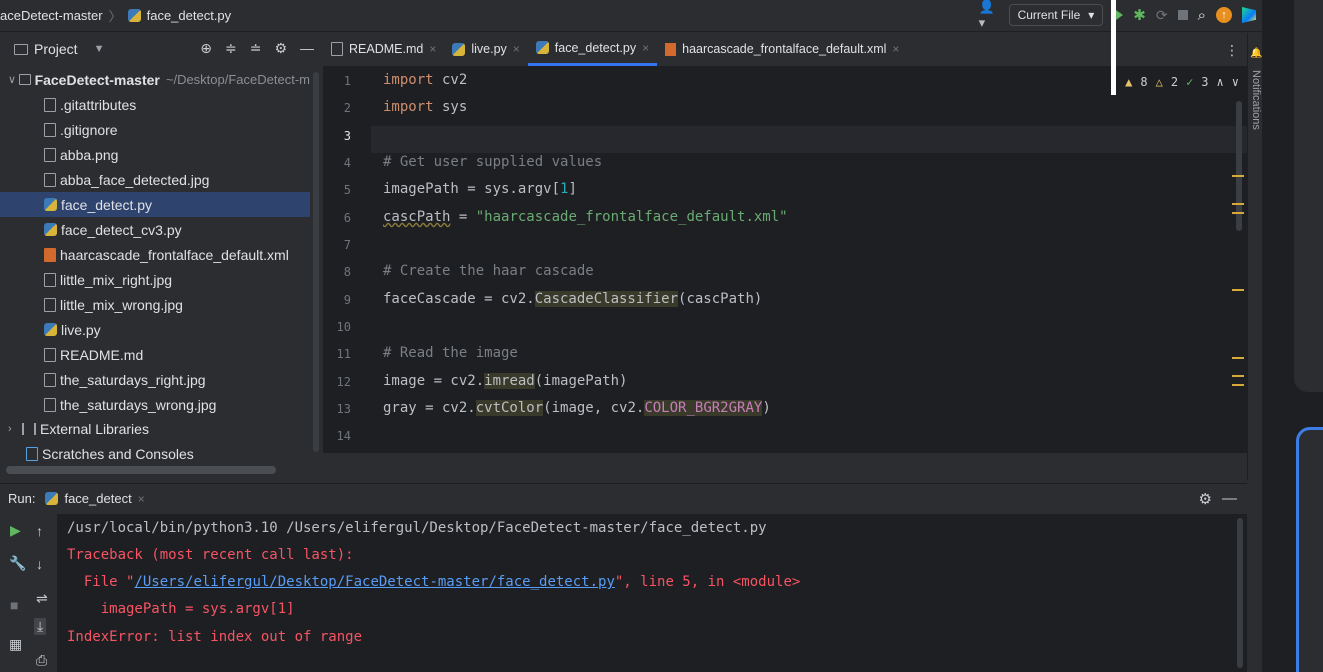 The width and height of the screenshot is (1323, 672). Describe the element at coordinates (155, 104) in the screenshot. I see `tree-item: .gitattributes` at that location.